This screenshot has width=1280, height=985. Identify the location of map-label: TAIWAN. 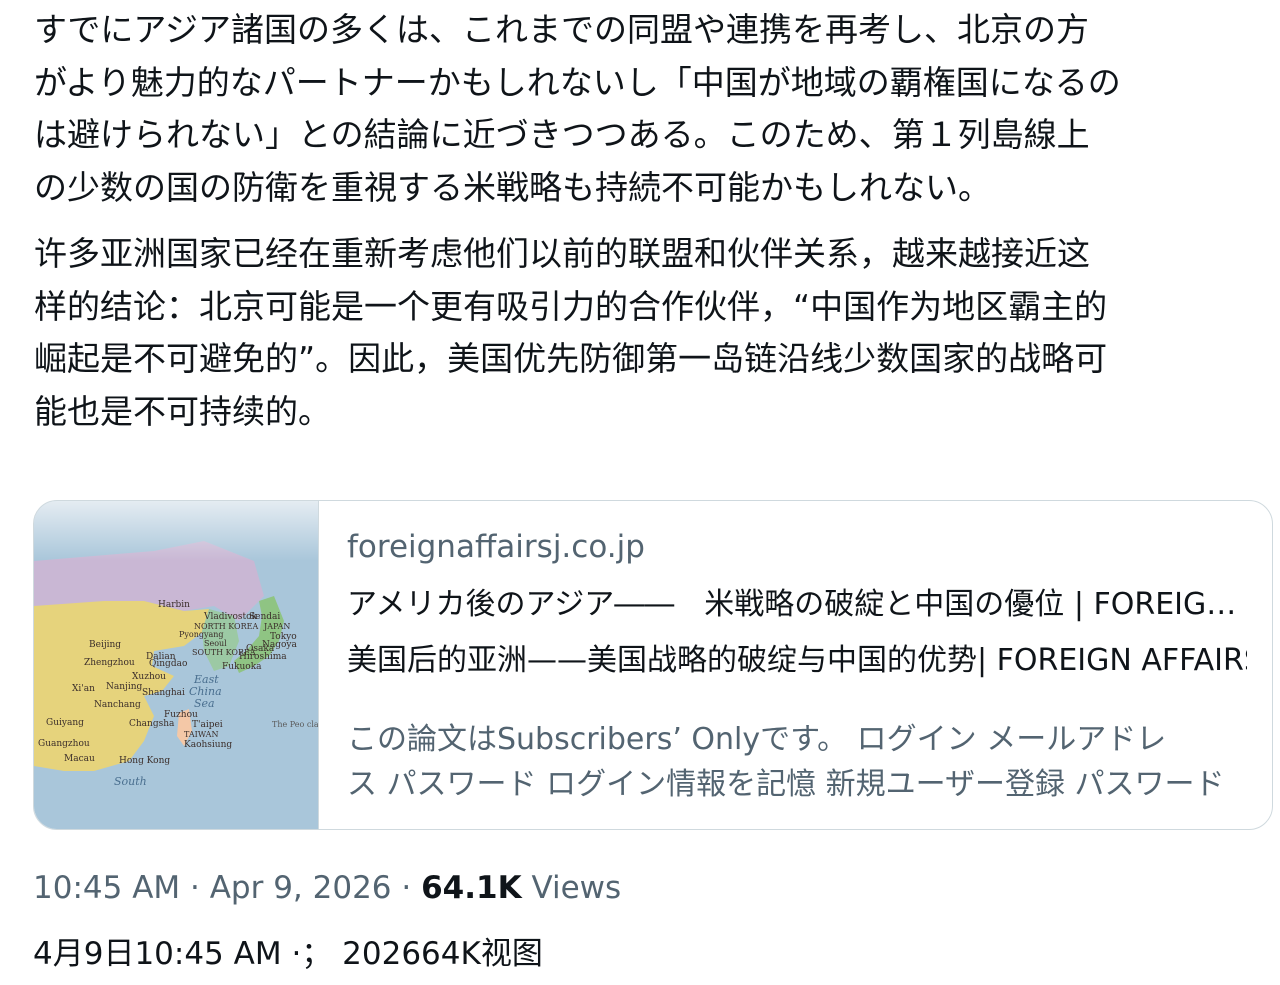
(201, 734).